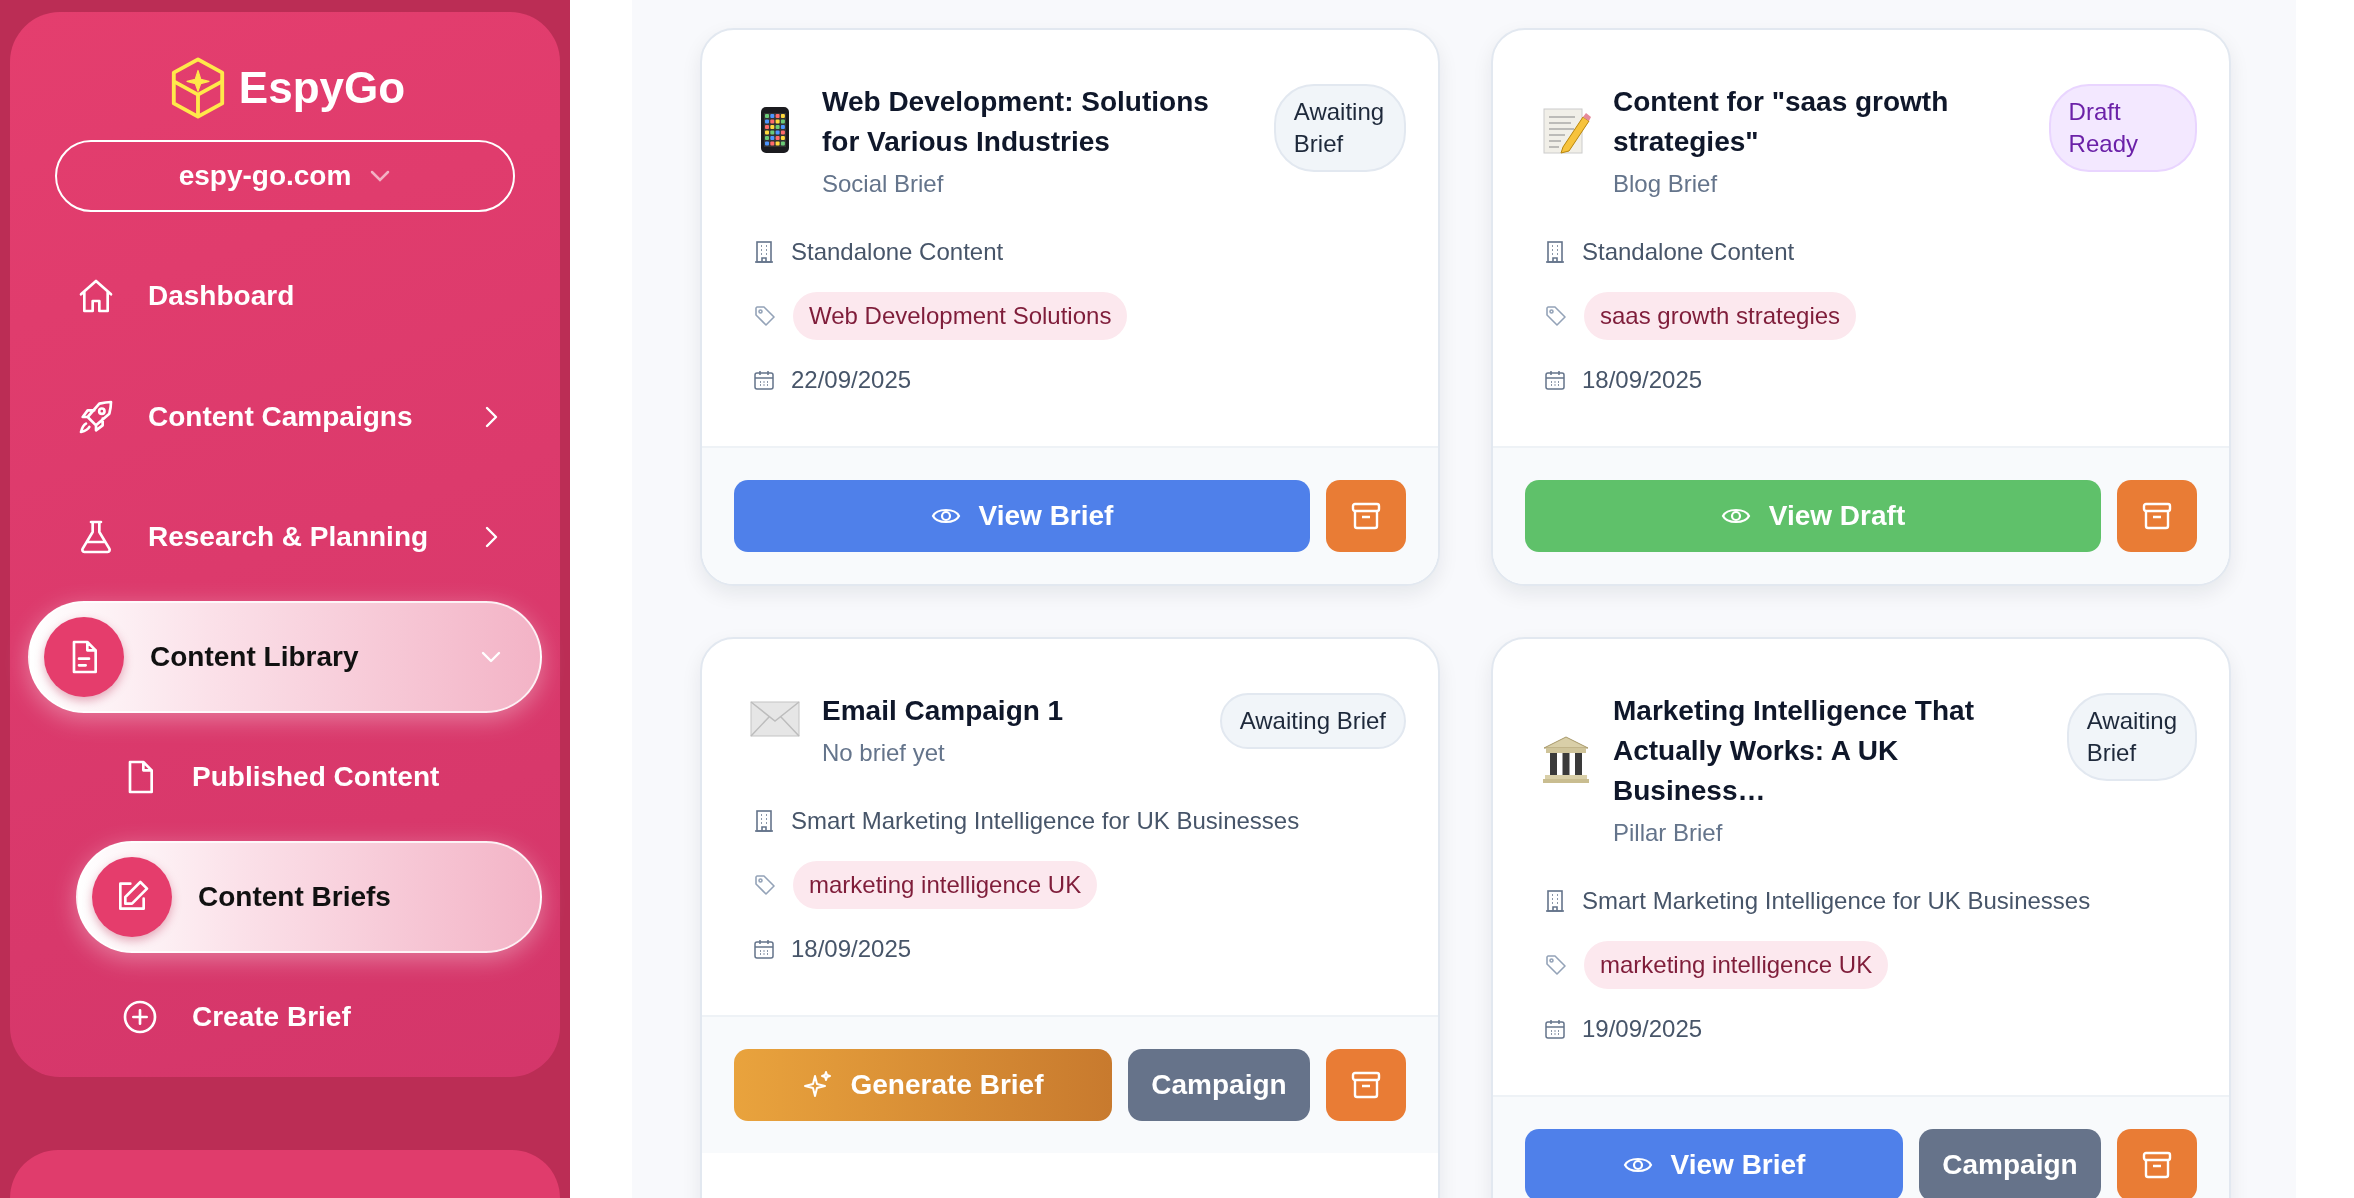 This screenshot has width=2354, height=1198. I want to click on view-draft-button: View Draft, so click(1813, 516).